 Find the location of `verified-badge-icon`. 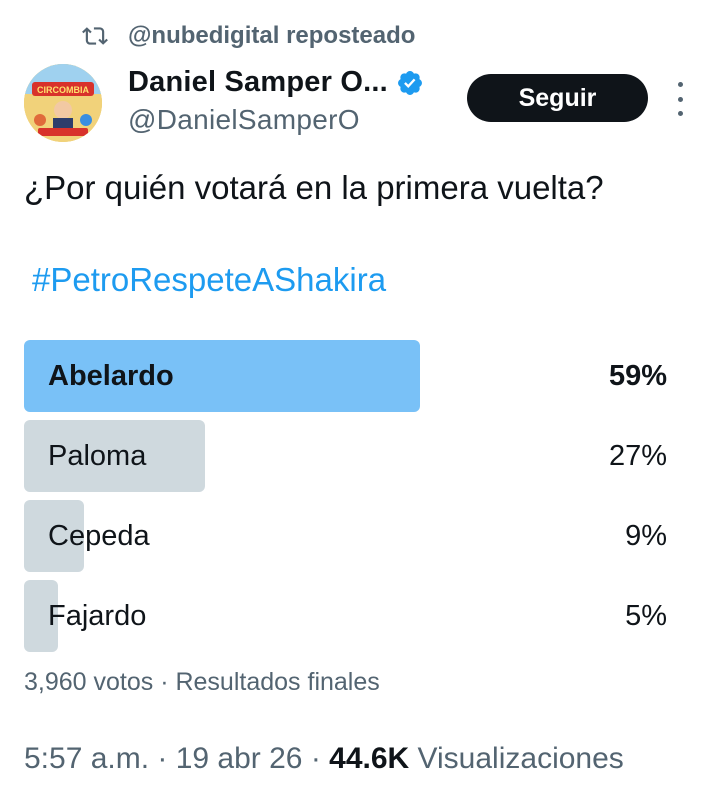

verified-badge-icon is located at coordinates (409, 82).